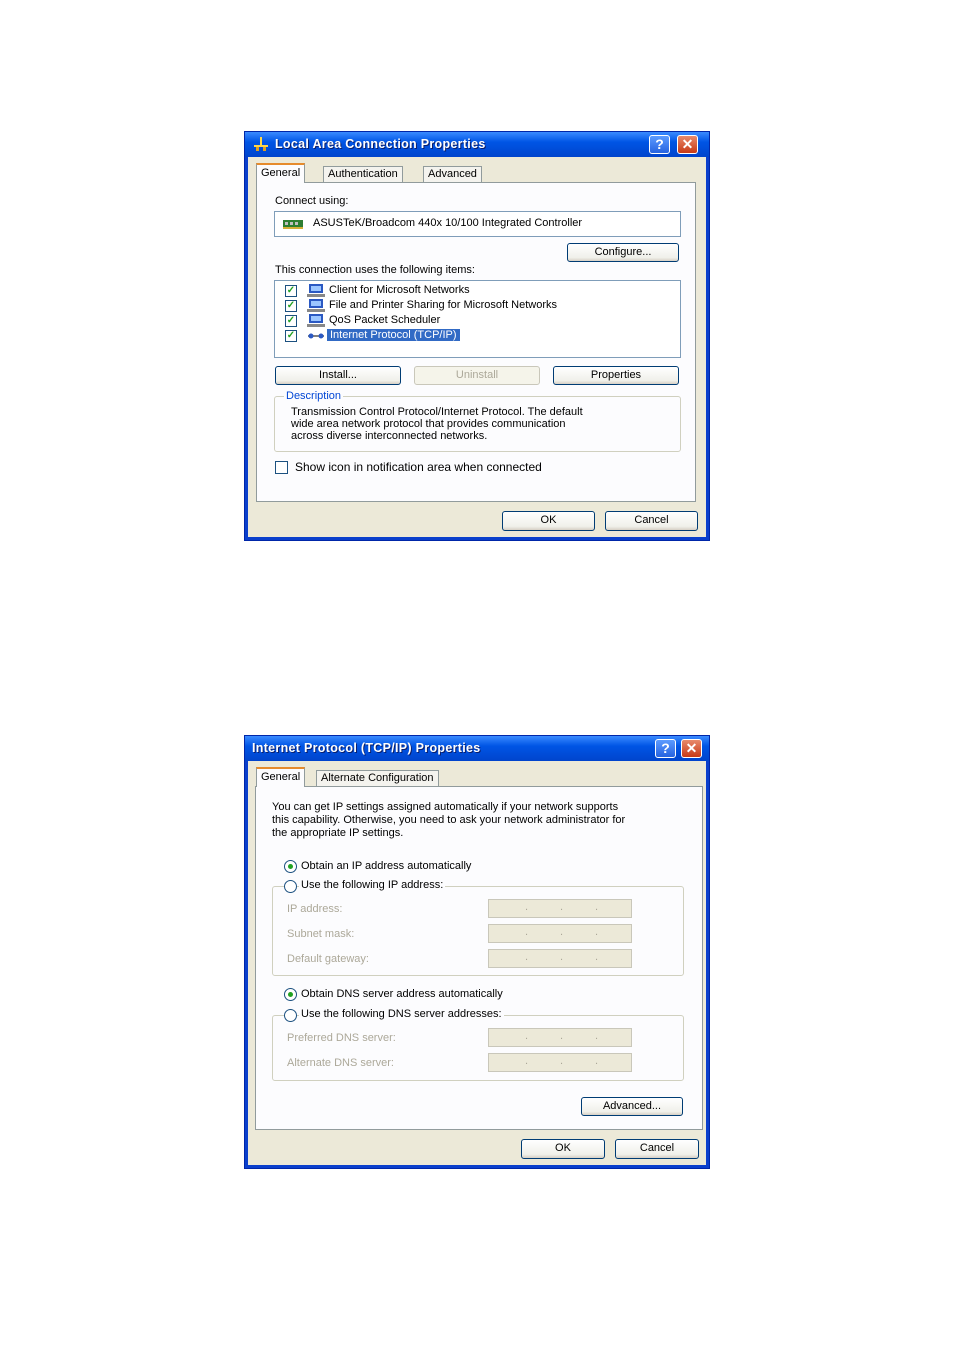 The image size is (954, 1350). I want to click on uninstall-button: Uninstall, so click(477, 375).